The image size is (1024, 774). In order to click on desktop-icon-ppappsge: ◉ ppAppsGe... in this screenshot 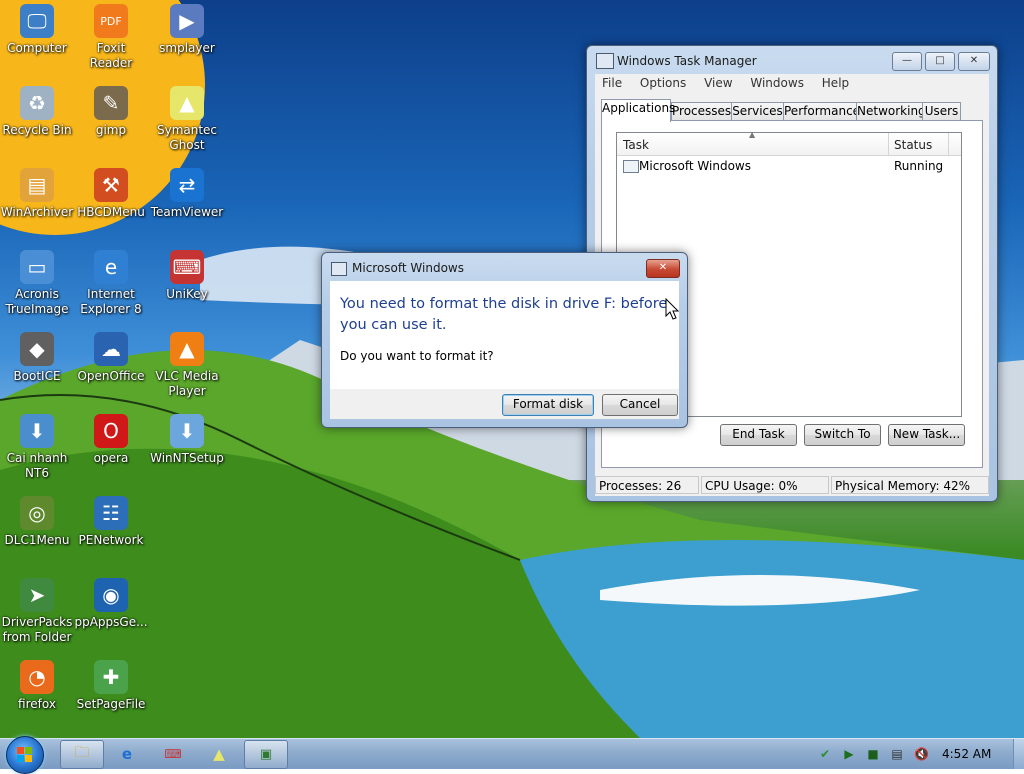, I will do `click(111, 604)`.